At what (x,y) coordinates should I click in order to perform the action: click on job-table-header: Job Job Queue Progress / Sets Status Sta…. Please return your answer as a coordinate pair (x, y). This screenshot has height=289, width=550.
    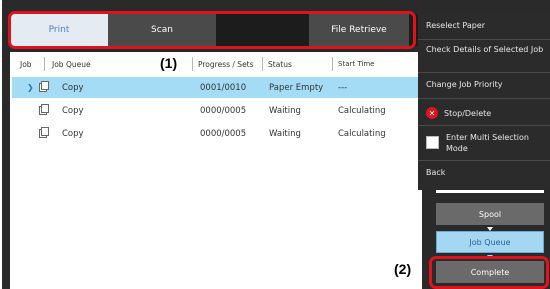
    Looking at the image, I should click on (216, 64).